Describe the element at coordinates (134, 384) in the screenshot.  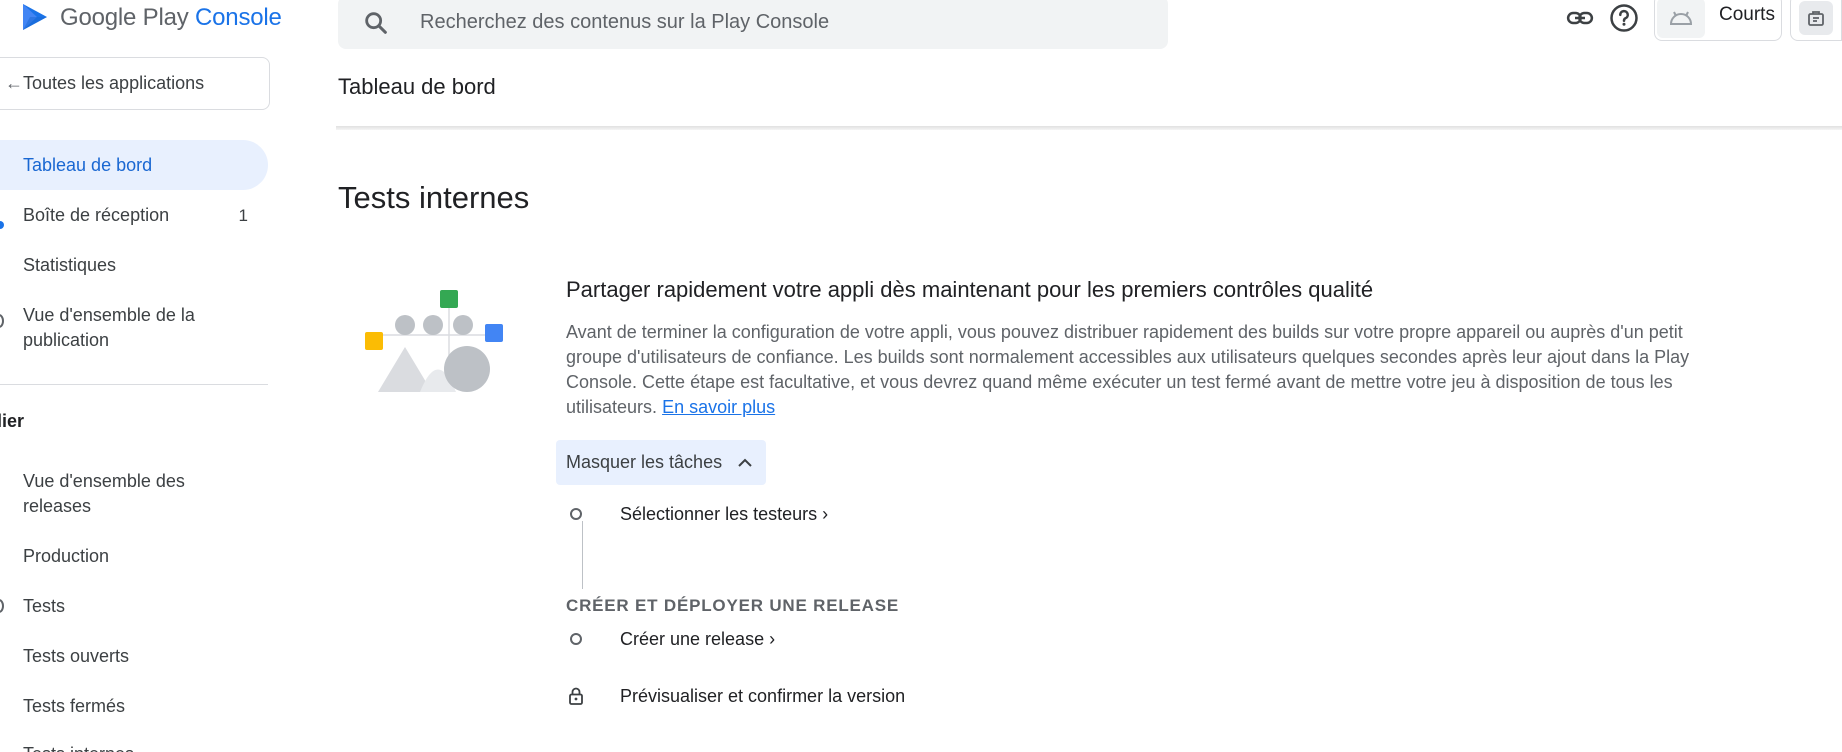
I see `sidebar-divider` at that location.